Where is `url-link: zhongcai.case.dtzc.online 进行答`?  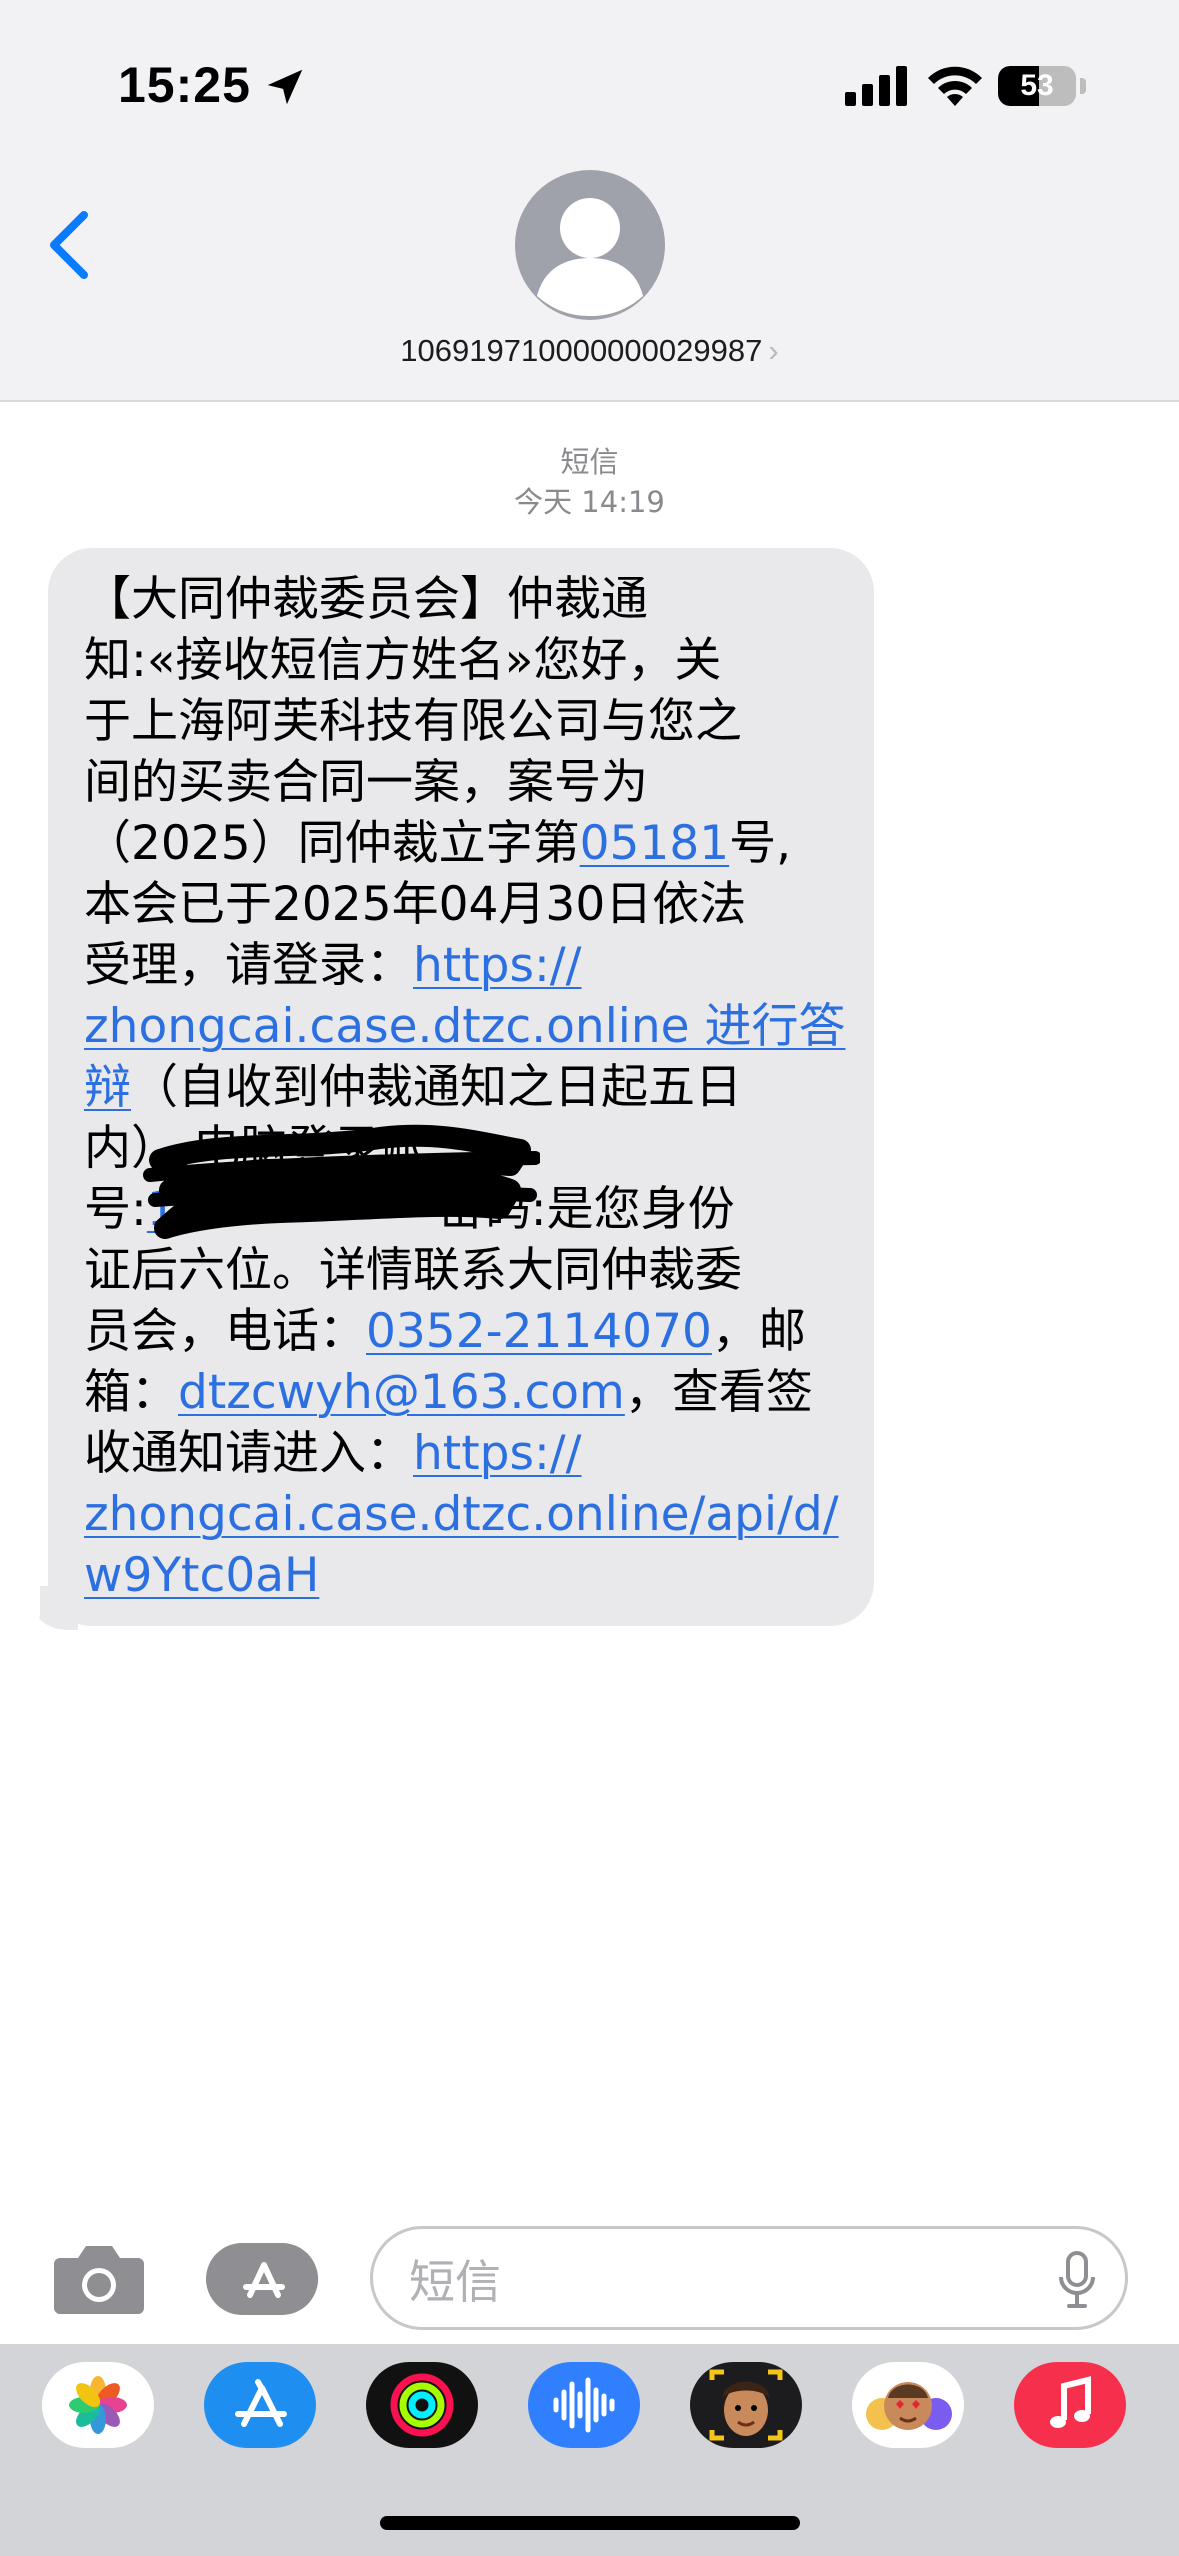 url-link: zhongcai.case.dtzc.online 进行答 is located at coordinates (464, 1026).